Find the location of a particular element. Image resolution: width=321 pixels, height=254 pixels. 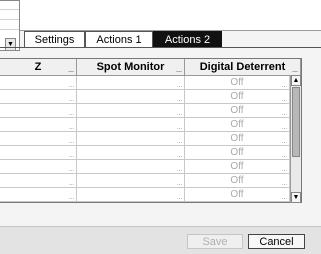

save-button: Save is located at coordinates (215, 241).